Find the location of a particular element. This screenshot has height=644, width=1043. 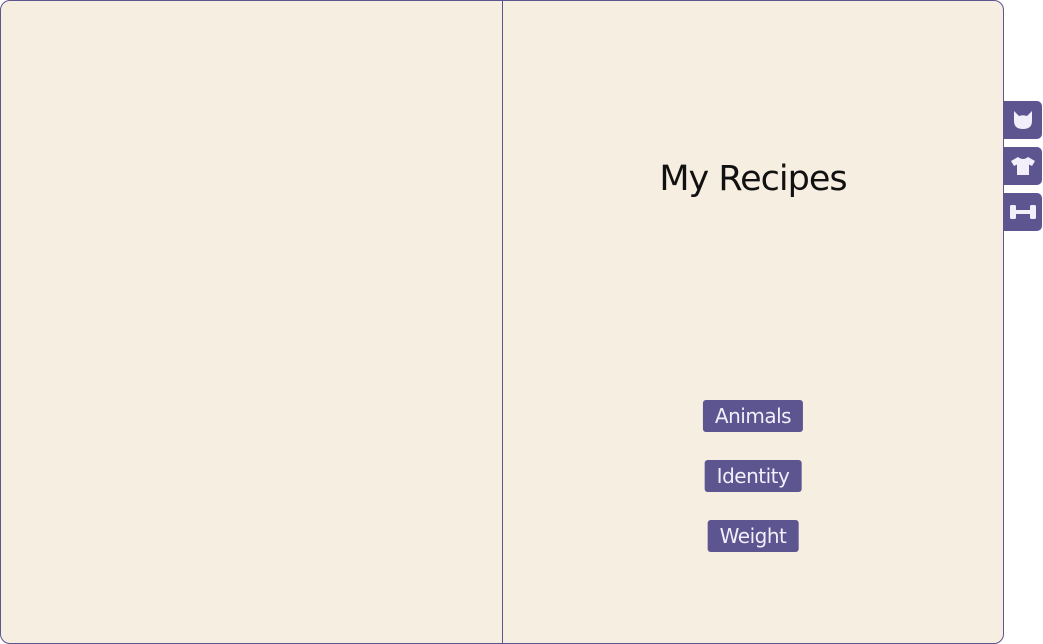

dumbbell-icon is located at coordinates (1022, 212).